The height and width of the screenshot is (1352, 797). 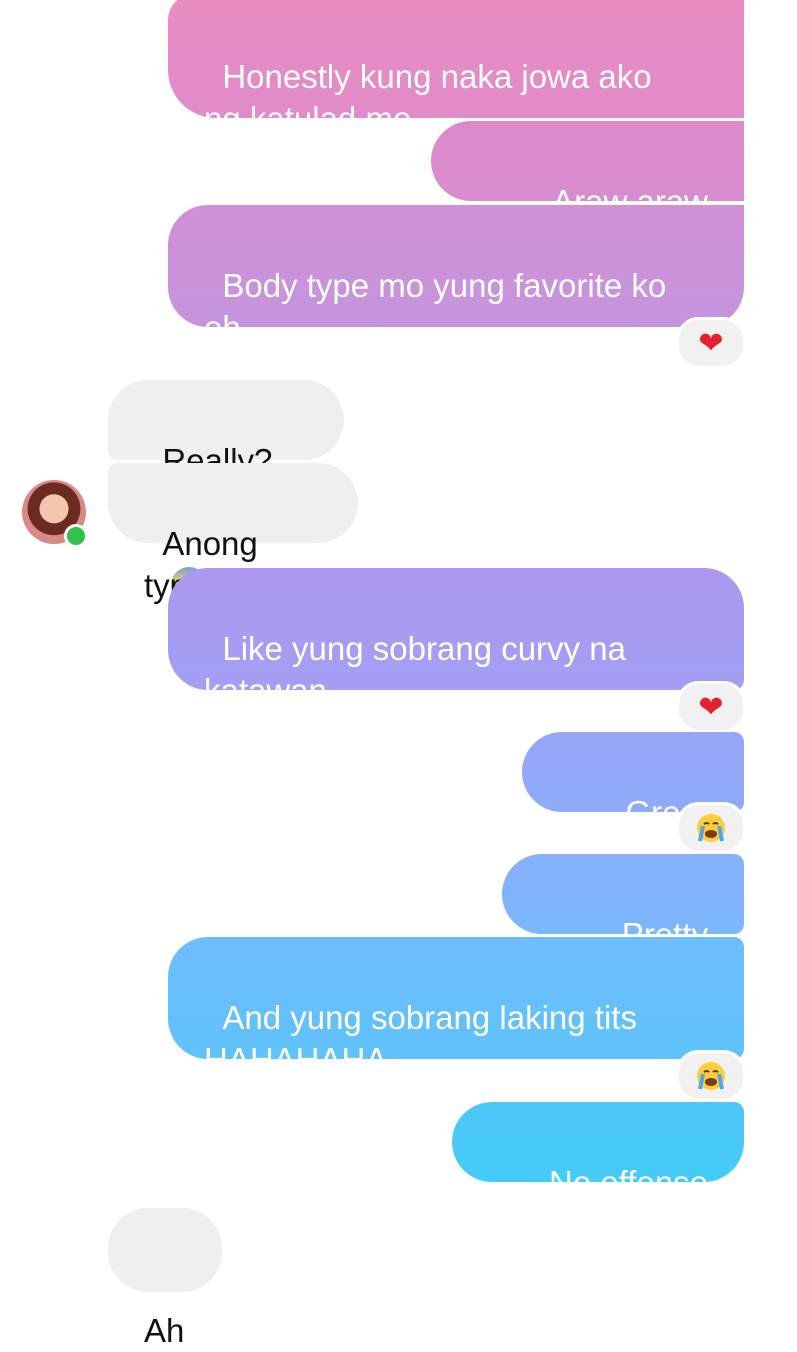 I want to click on message-text: Body type mo yung favorite ko eh, so click(x=435, y=306).